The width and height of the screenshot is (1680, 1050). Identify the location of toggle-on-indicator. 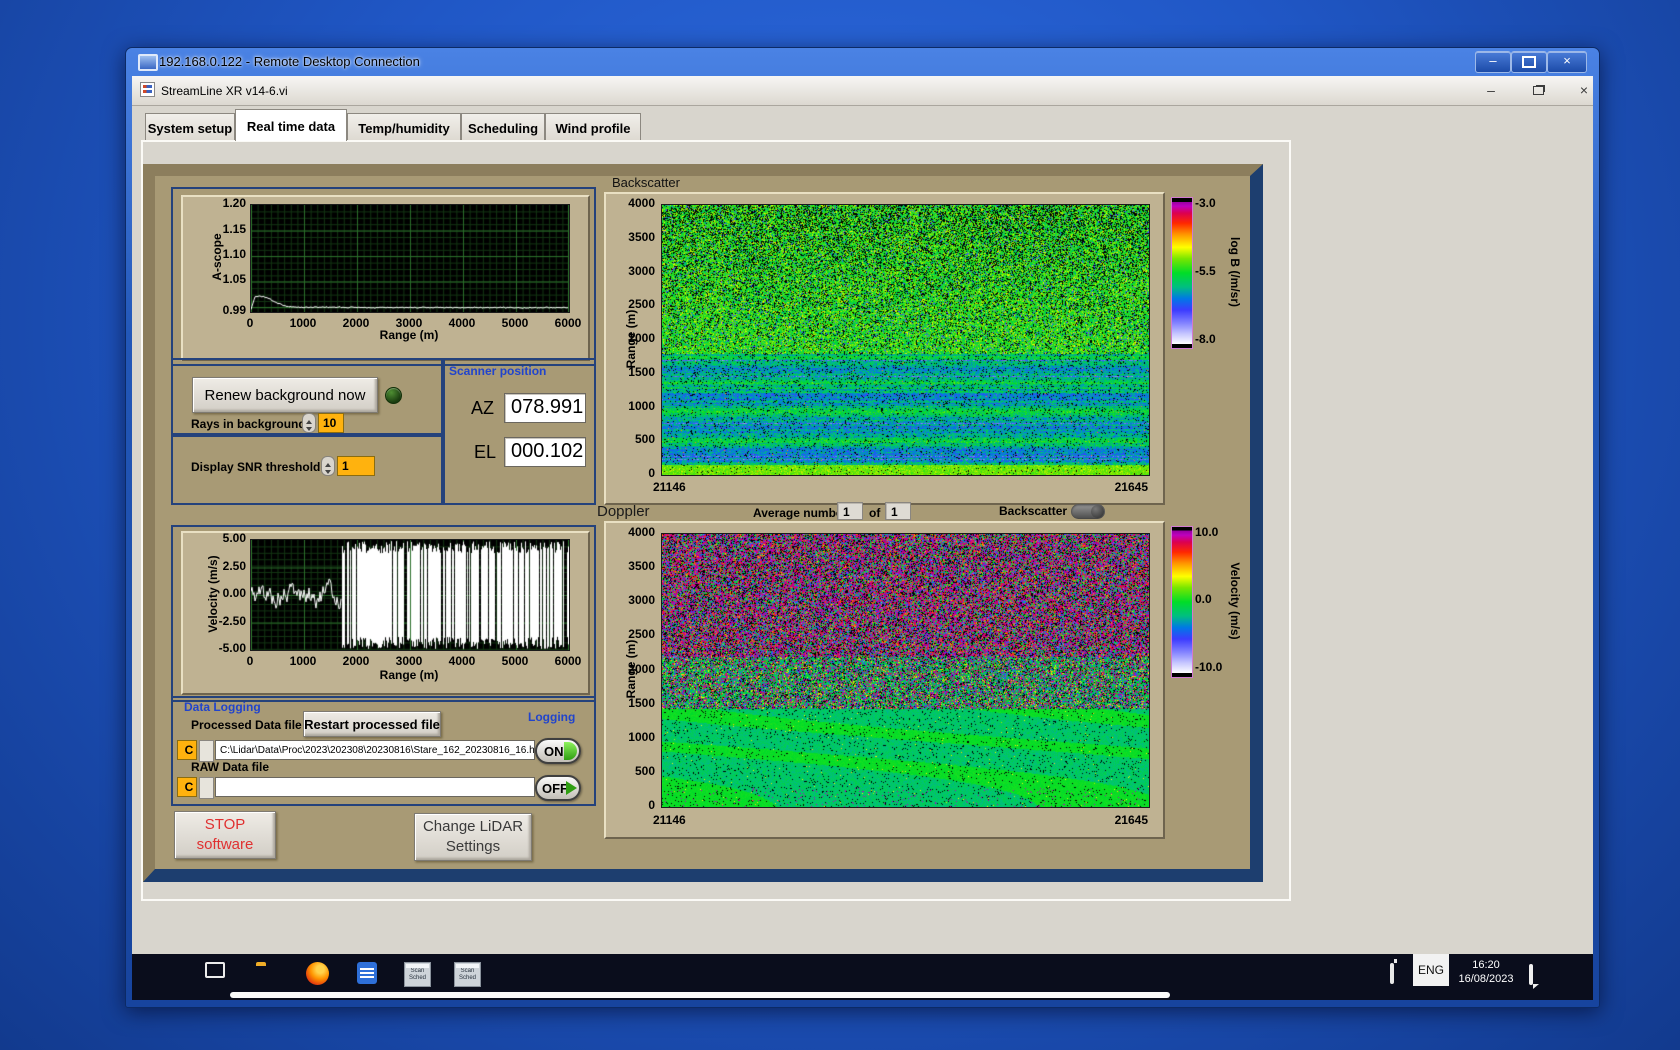
(570, 751).